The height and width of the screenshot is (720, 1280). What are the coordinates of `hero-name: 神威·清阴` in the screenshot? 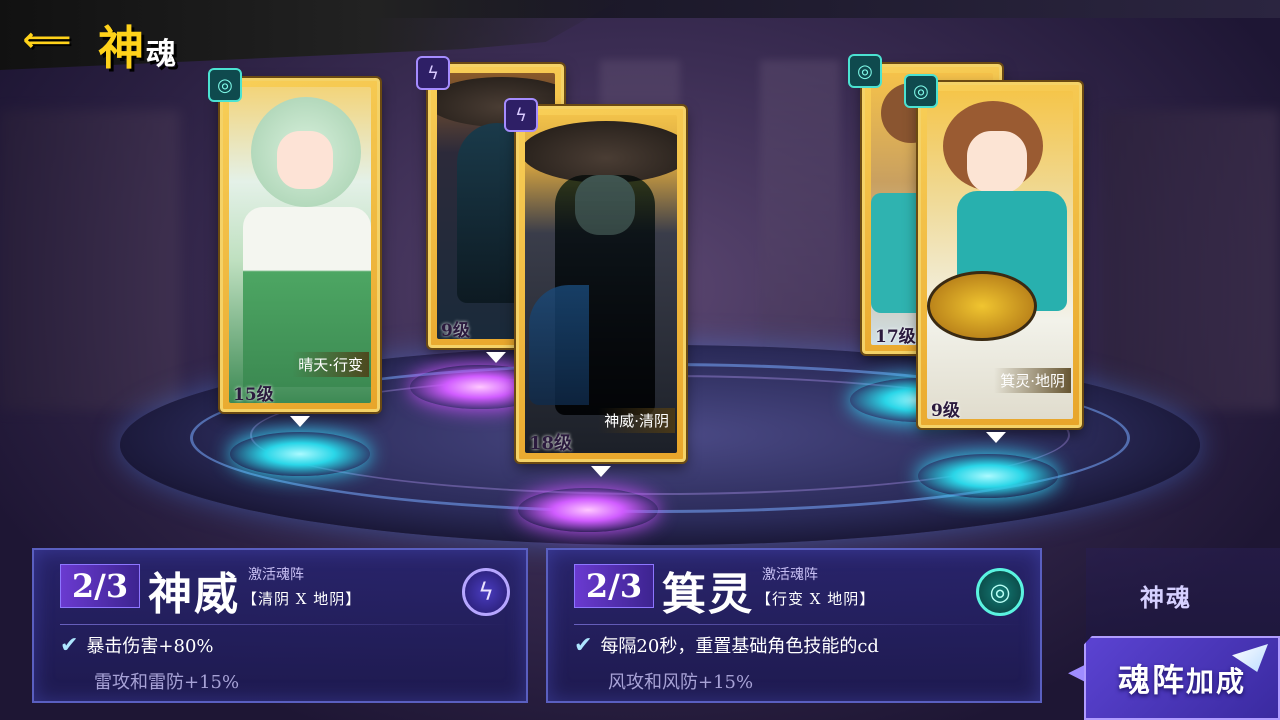 It's located at (636, 420).